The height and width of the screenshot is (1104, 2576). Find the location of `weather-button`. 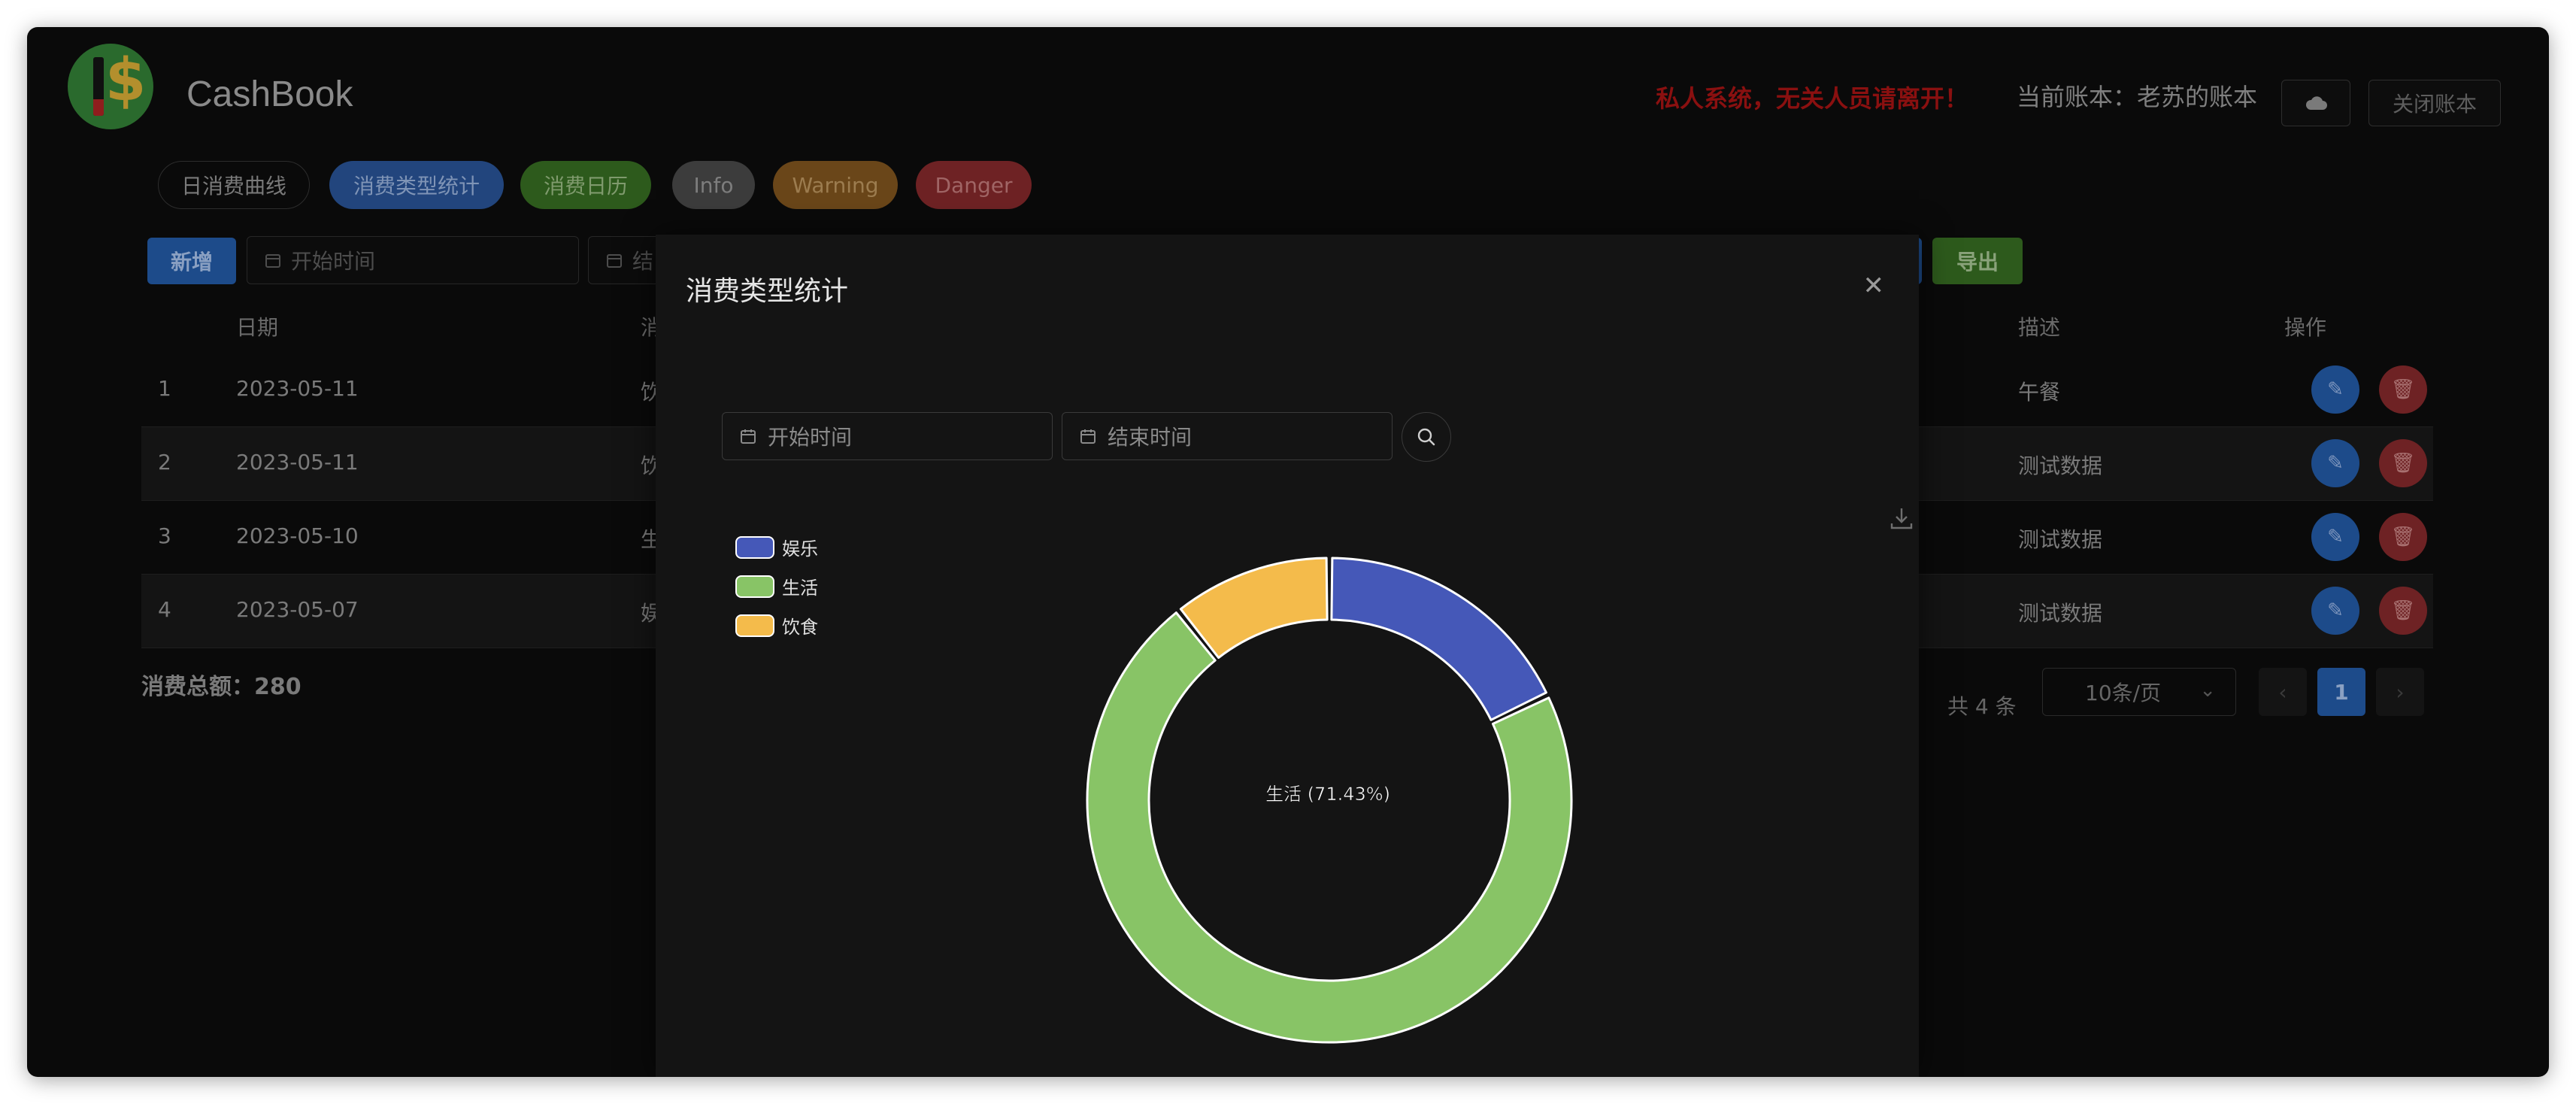

weather-button is located at coordinates (2315, 103).